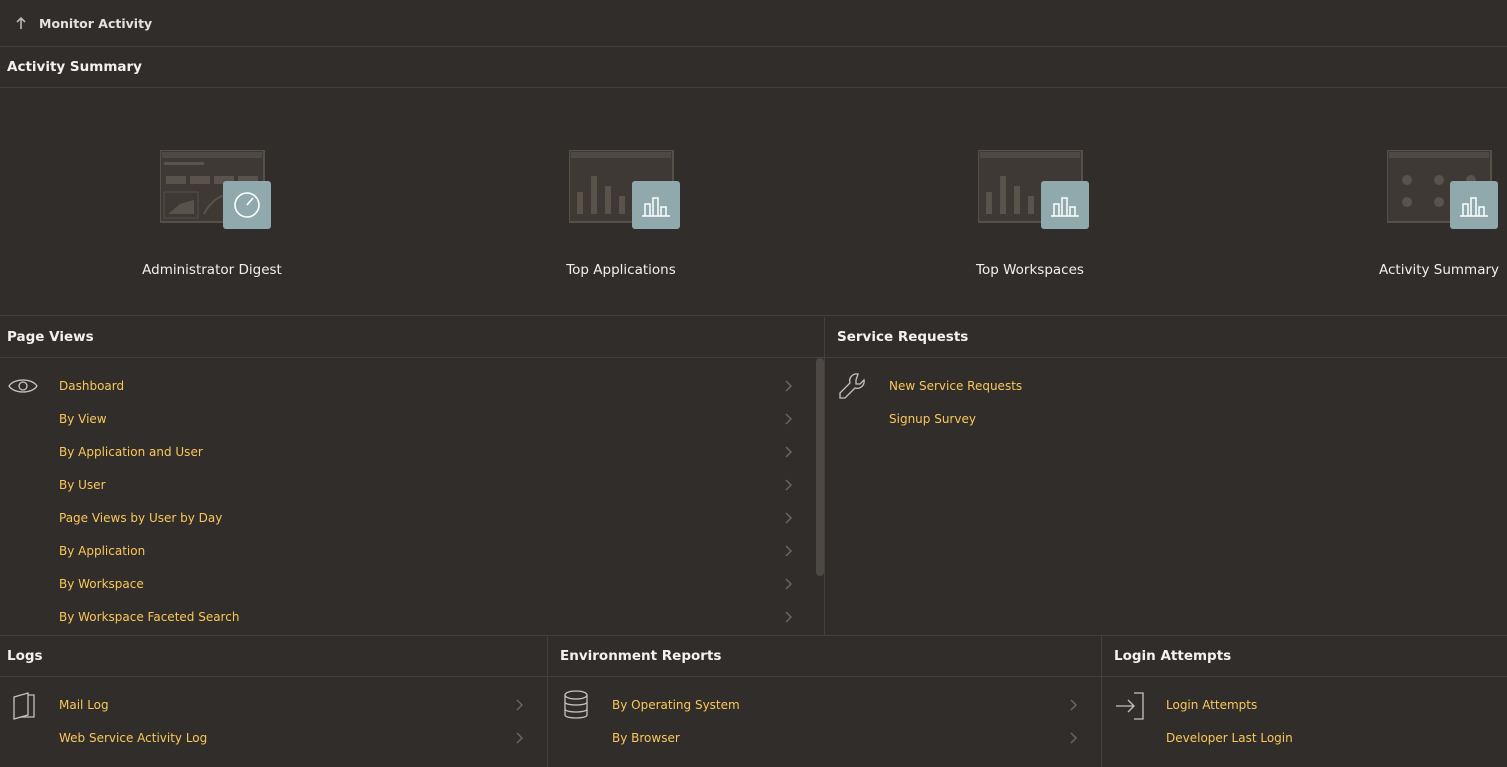  Describe the element at coordinates (1439, 270) in the screenshot. I see `card-label: Activity Summary` at that location.